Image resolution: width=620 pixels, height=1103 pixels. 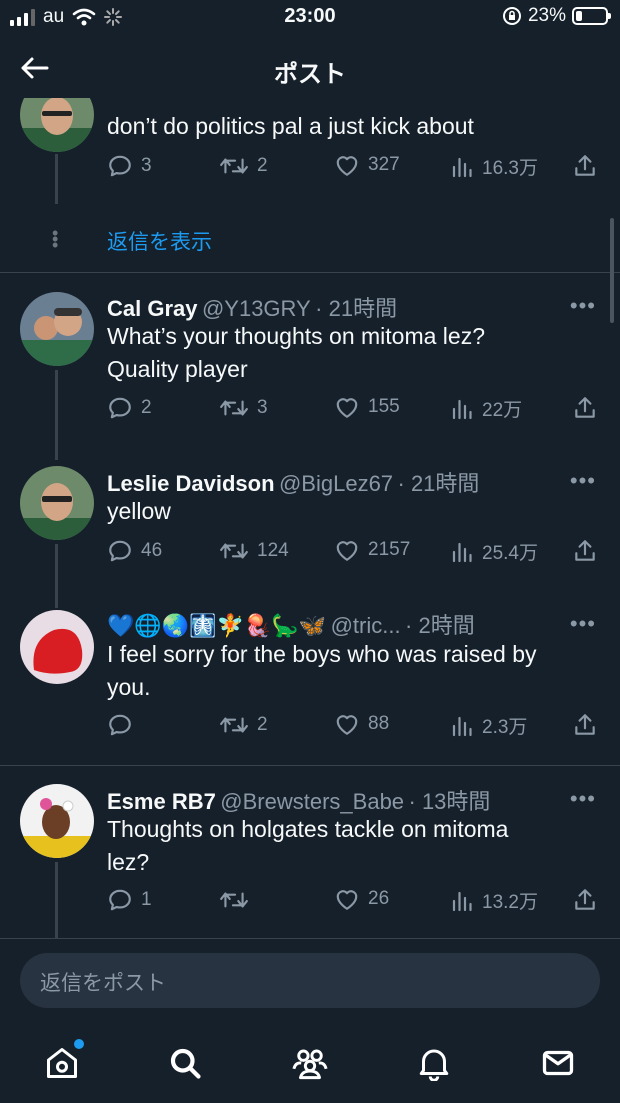 I want to click on tweet-actions: 2 88 2.3万, so click(x=354, y=727).